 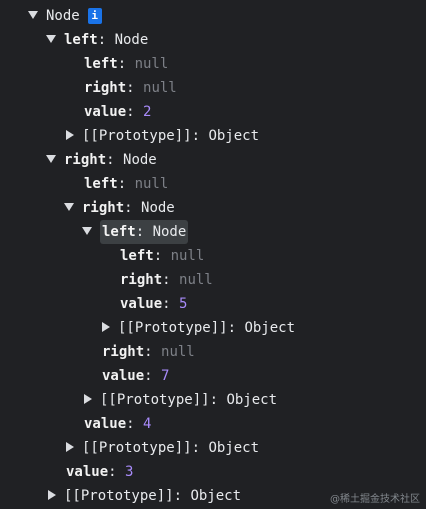 I want to click on hover-highlight: left: Node, so click(x=144, y=232).